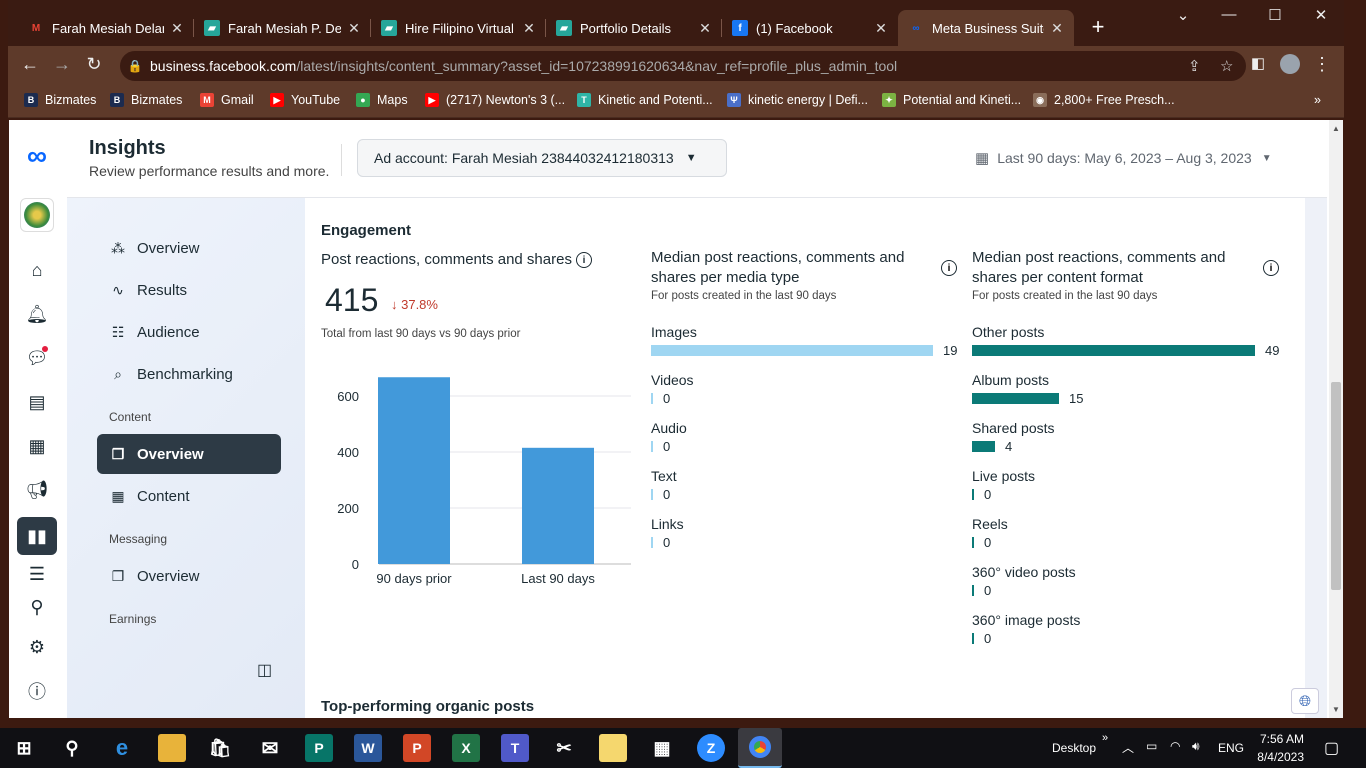  I want to click on new-tab-button: +, so click(1098, 27).